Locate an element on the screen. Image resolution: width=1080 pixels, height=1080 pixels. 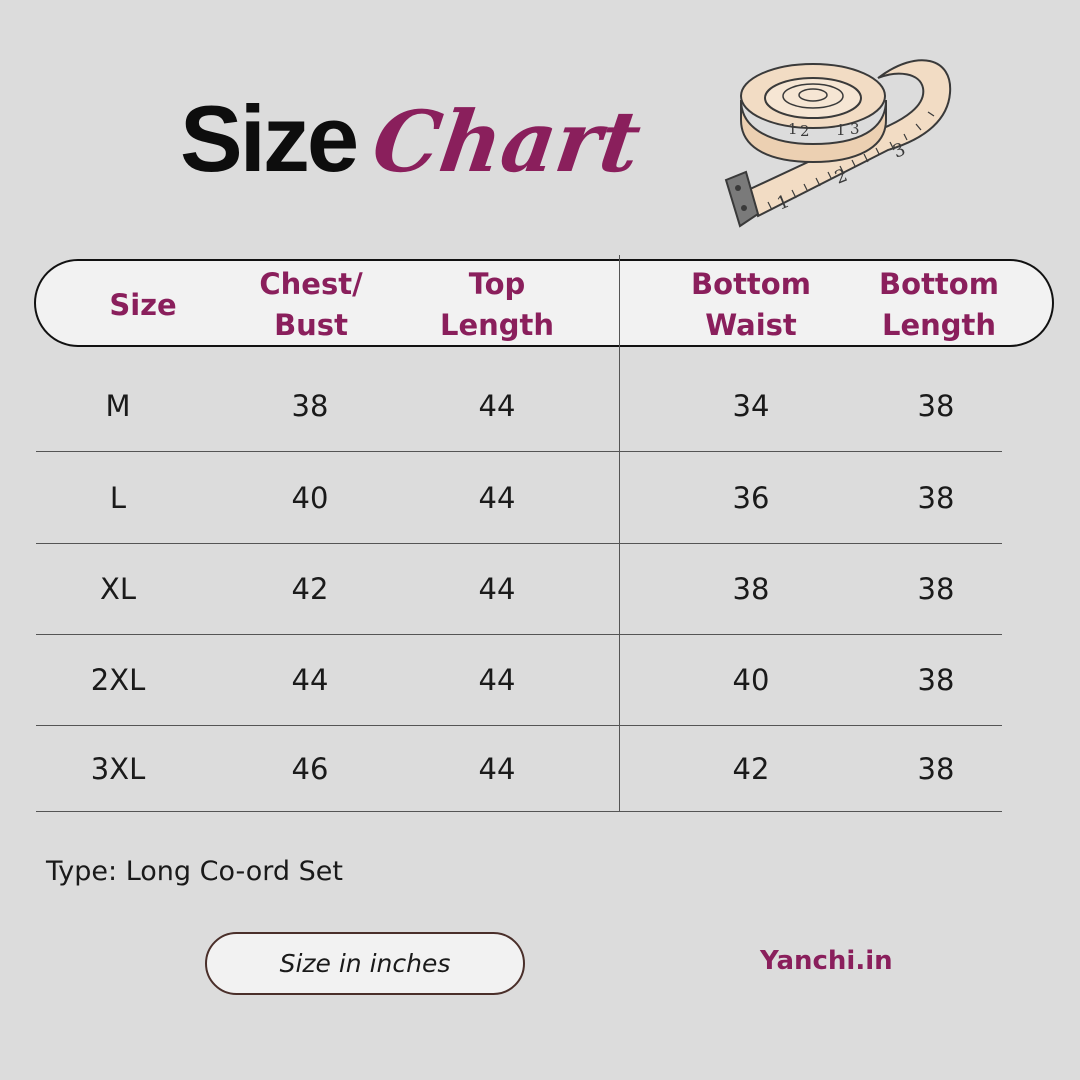
size-cell: L is located at coordinates (118, 497).